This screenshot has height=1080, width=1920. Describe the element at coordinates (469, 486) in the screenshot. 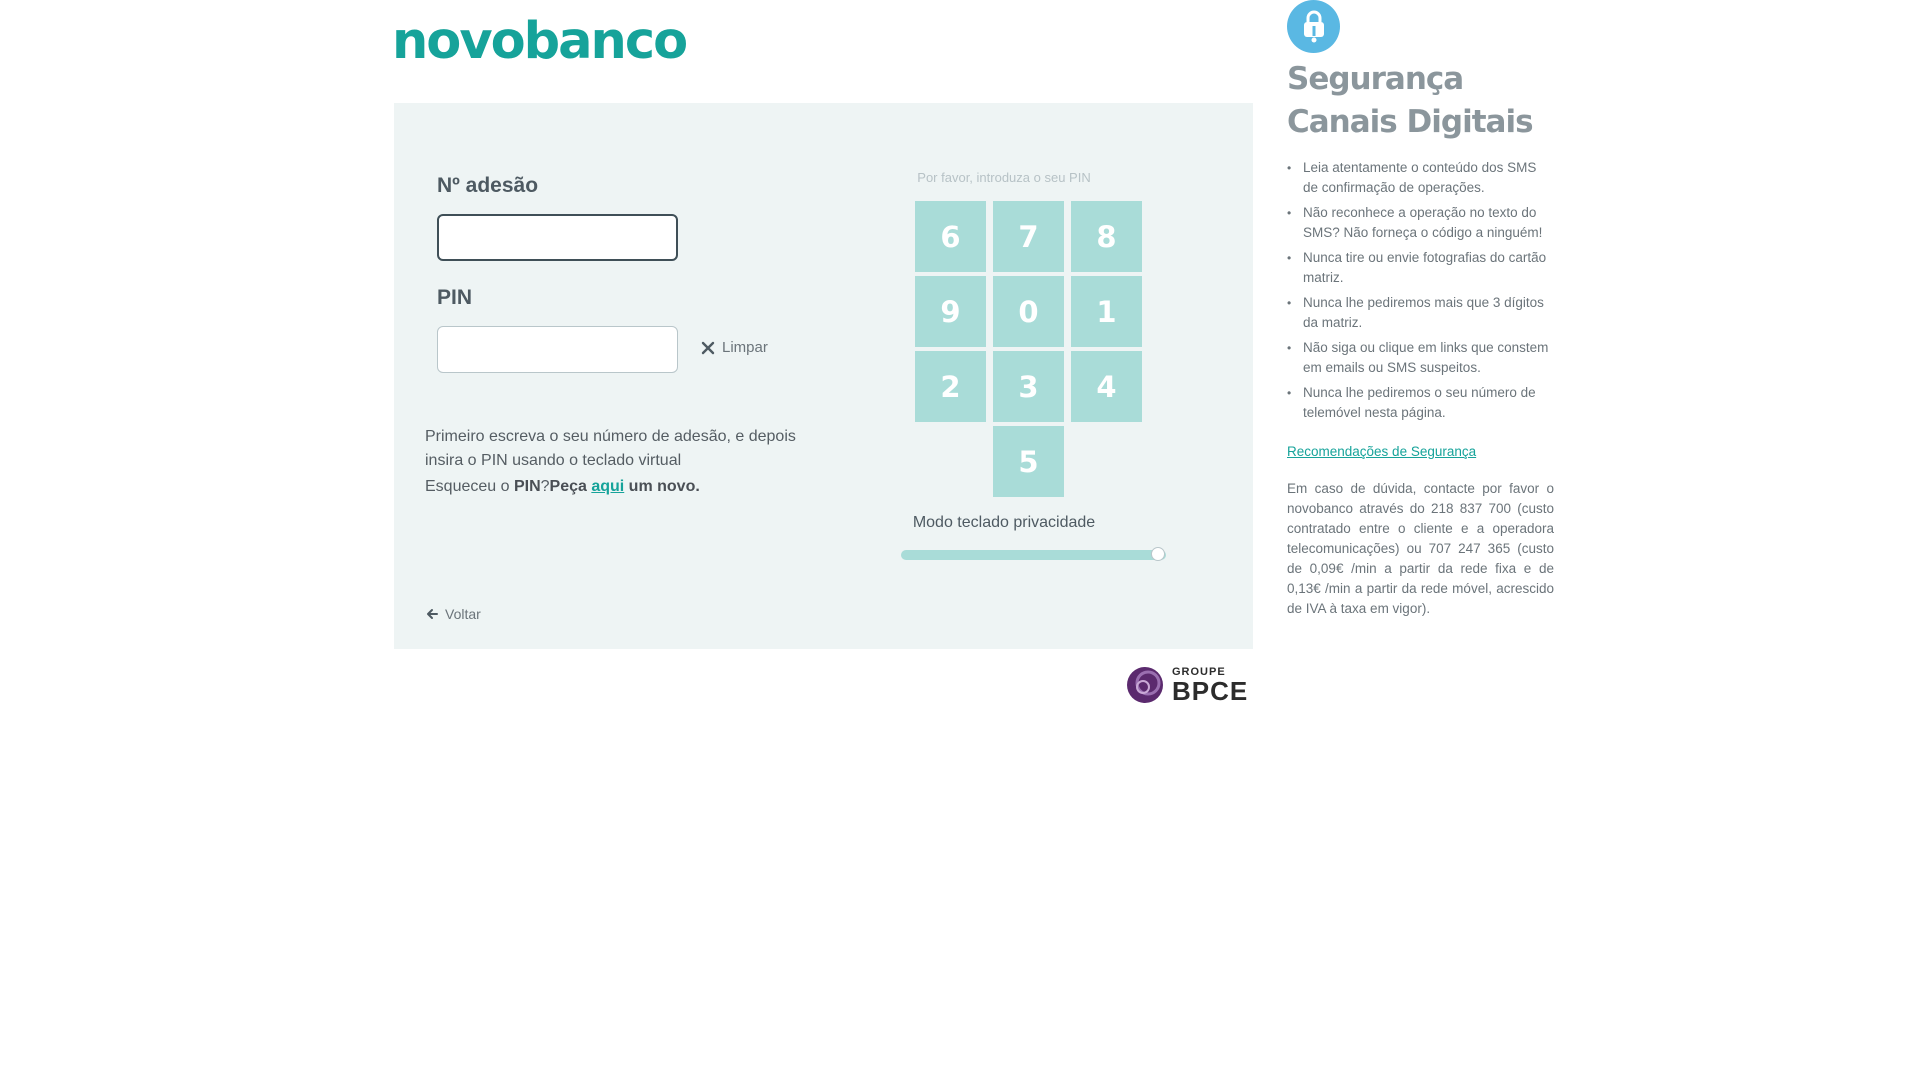

I see `forgot-prefix: Esqueceu o` at that location.